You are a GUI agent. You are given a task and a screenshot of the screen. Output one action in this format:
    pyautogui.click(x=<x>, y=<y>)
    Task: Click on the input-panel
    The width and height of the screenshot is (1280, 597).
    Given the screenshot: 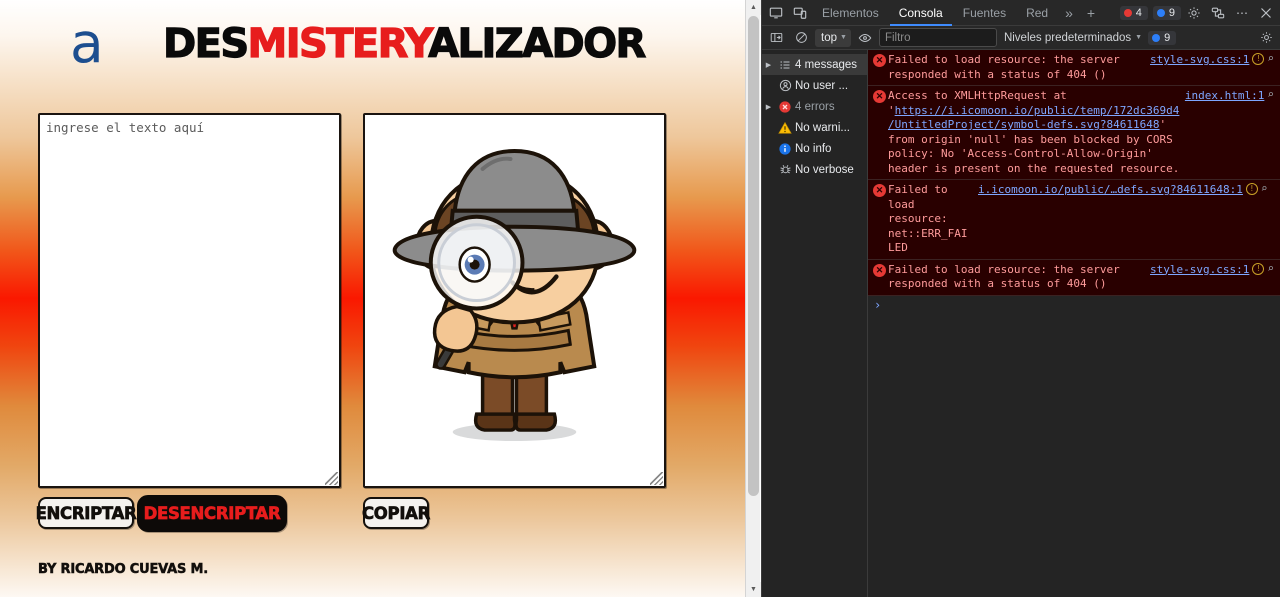 What is the action you would take?
    pyautogui.click(x=189, y=300)
    